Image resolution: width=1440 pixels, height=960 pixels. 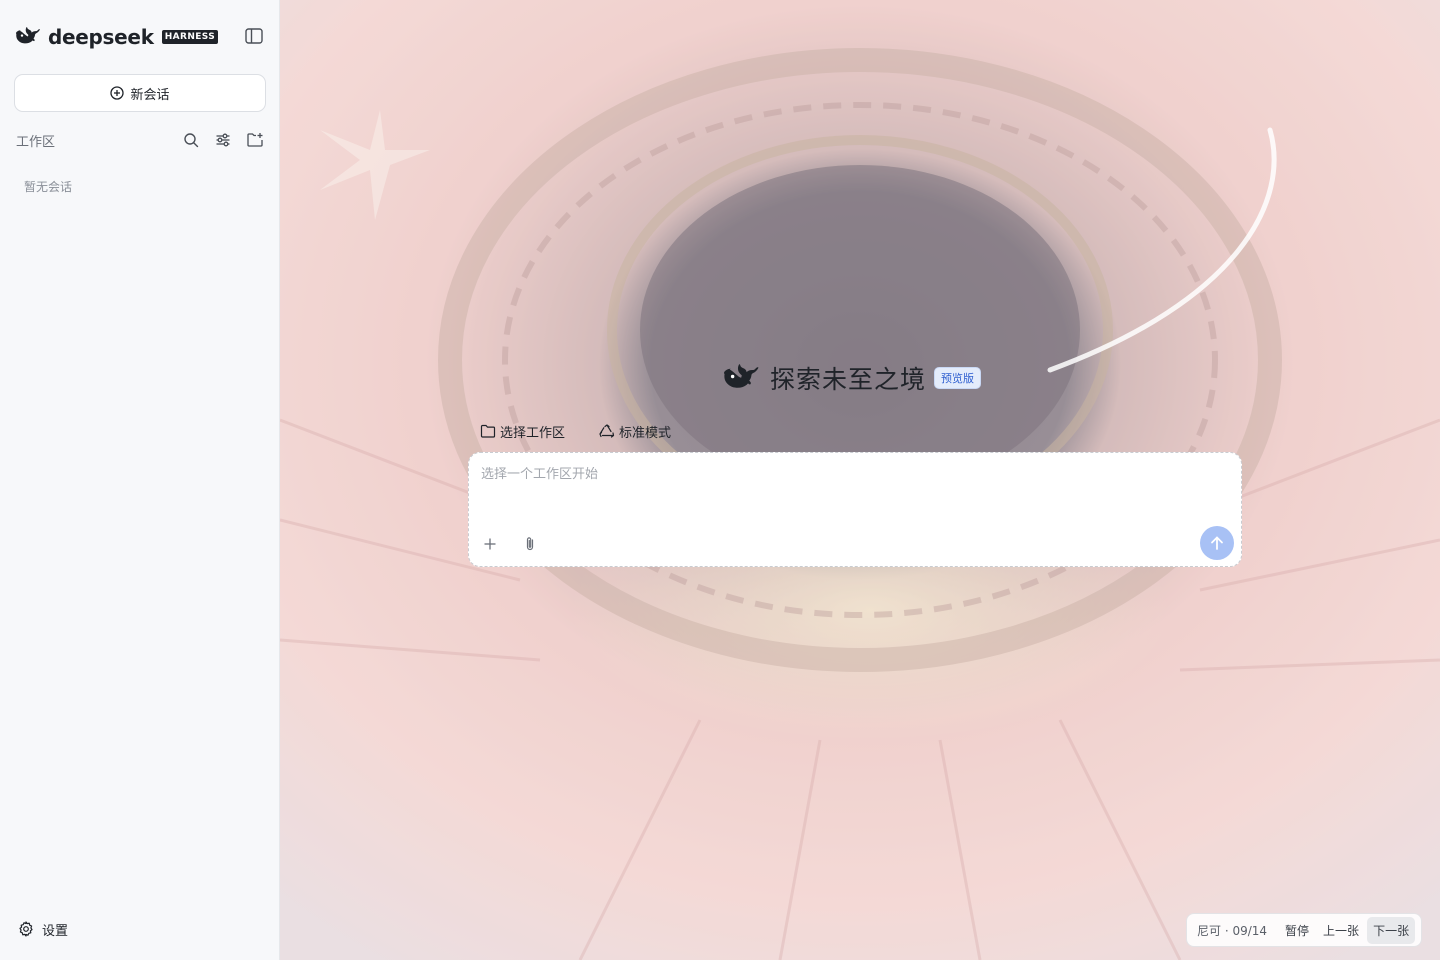 I want to click on plus-circle-icon, so click(x=117, y=93).